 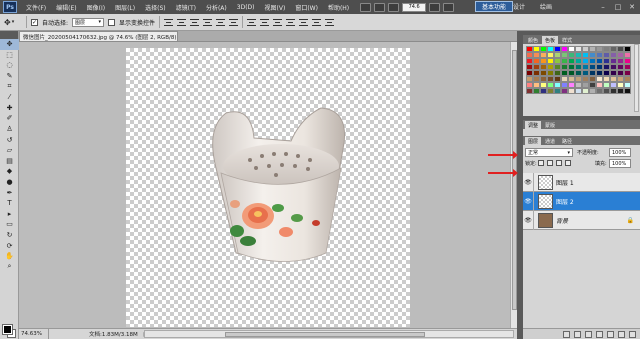 I want to click on eyedropper-tool-icon: ⁄, so click(x=9, y=97).